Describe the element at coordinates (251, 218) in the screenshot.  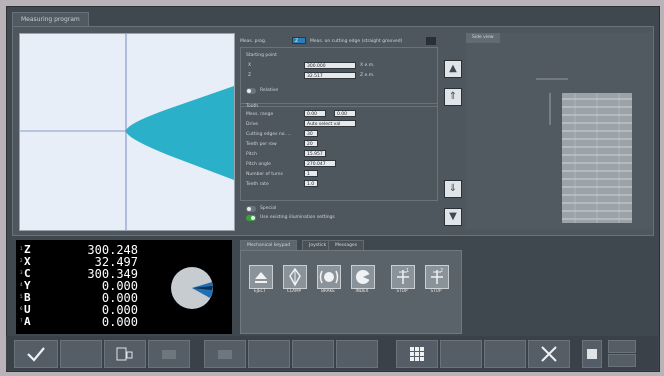
I see `use-existing-toggle` at that location.